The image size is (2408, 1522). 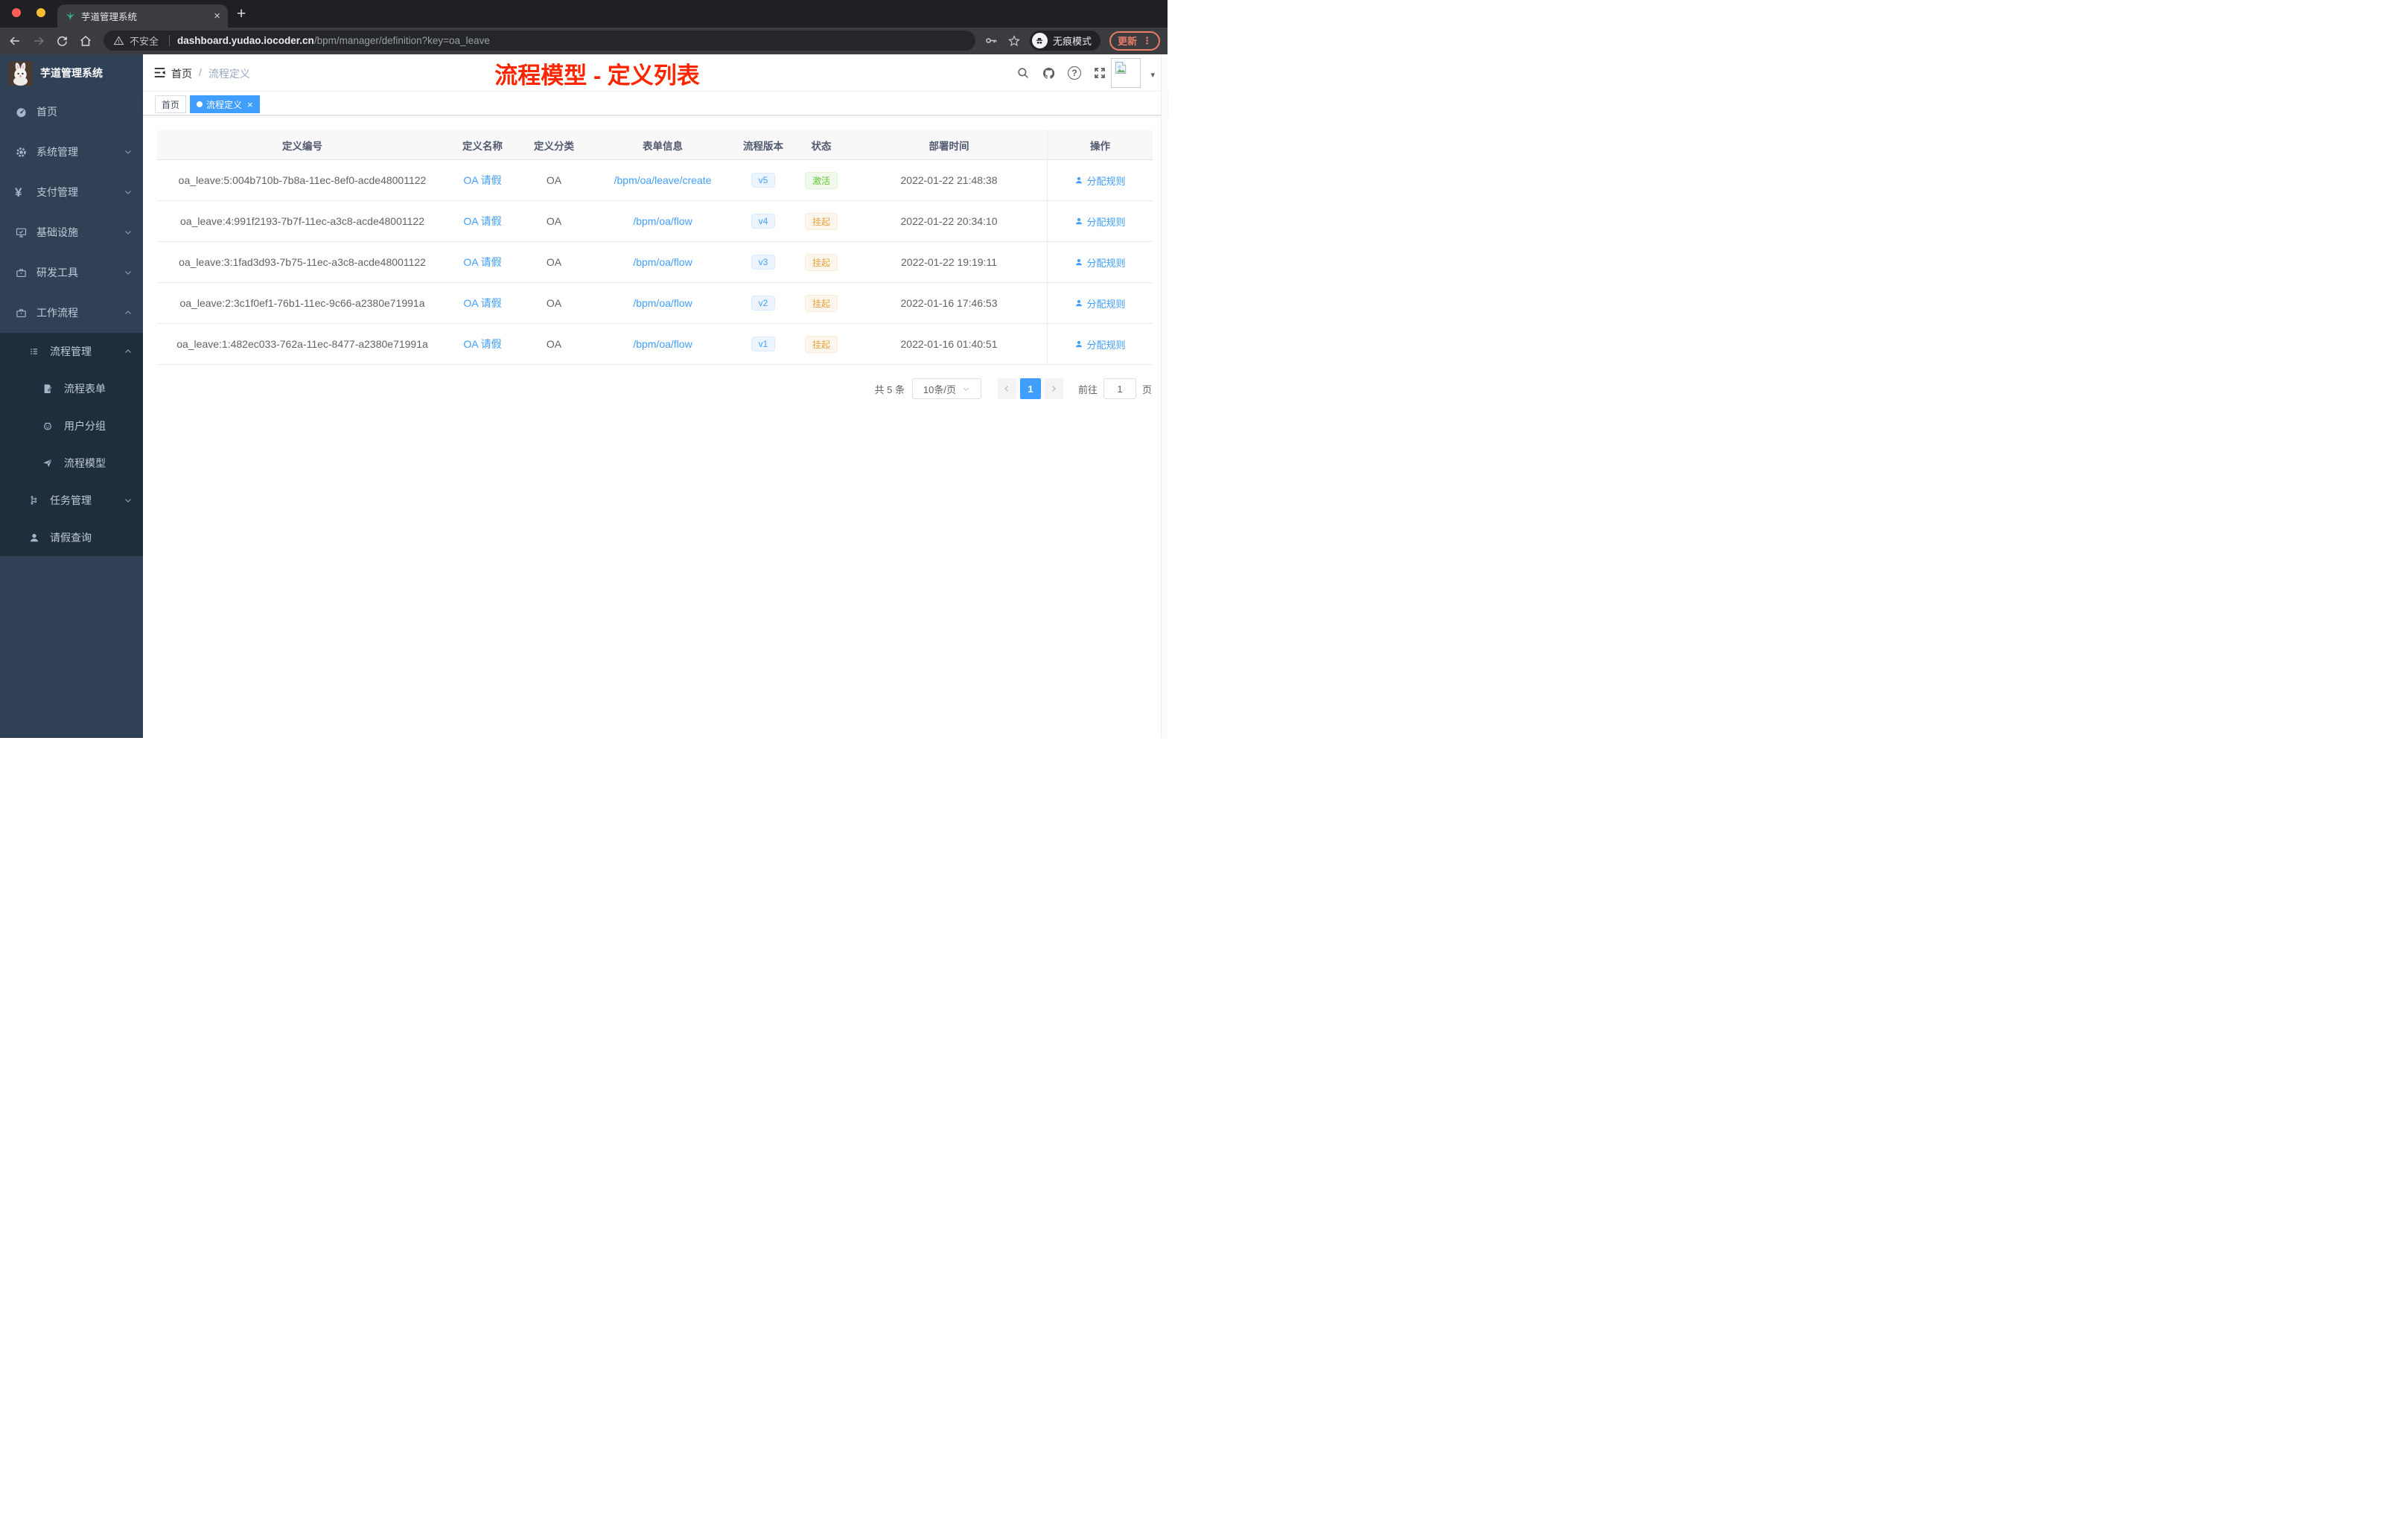 What do you see at coordinates (1099, 73) in the screenshot?
I see `fullscreen-icon` at bounding box center [1099, 73].